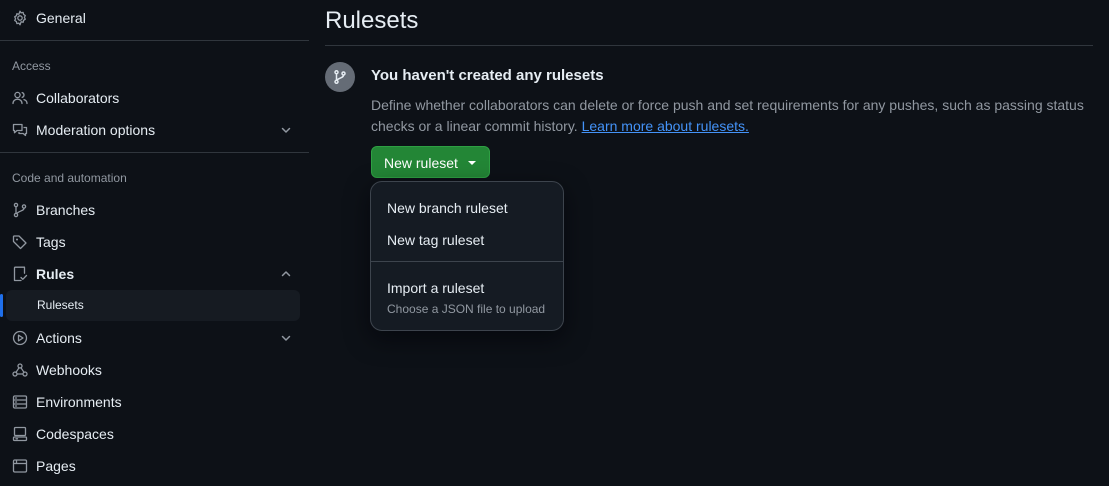  Describe the element at coordinates (69, 178) in the screenshot. I see `section-heading-code-automation: Code and automation` at that location.